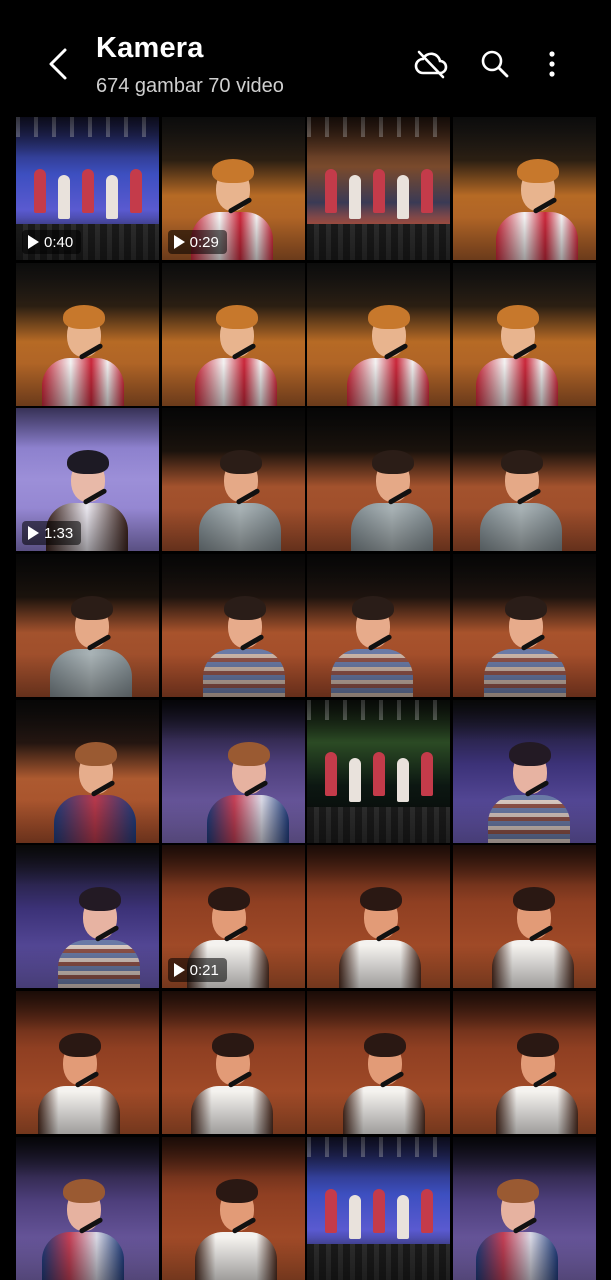 The height and width of the screenshot is (1280, 611). Describe the element at coordinates (59, 242) in the screenshot. I see `video-duration: 0:40` at that location.